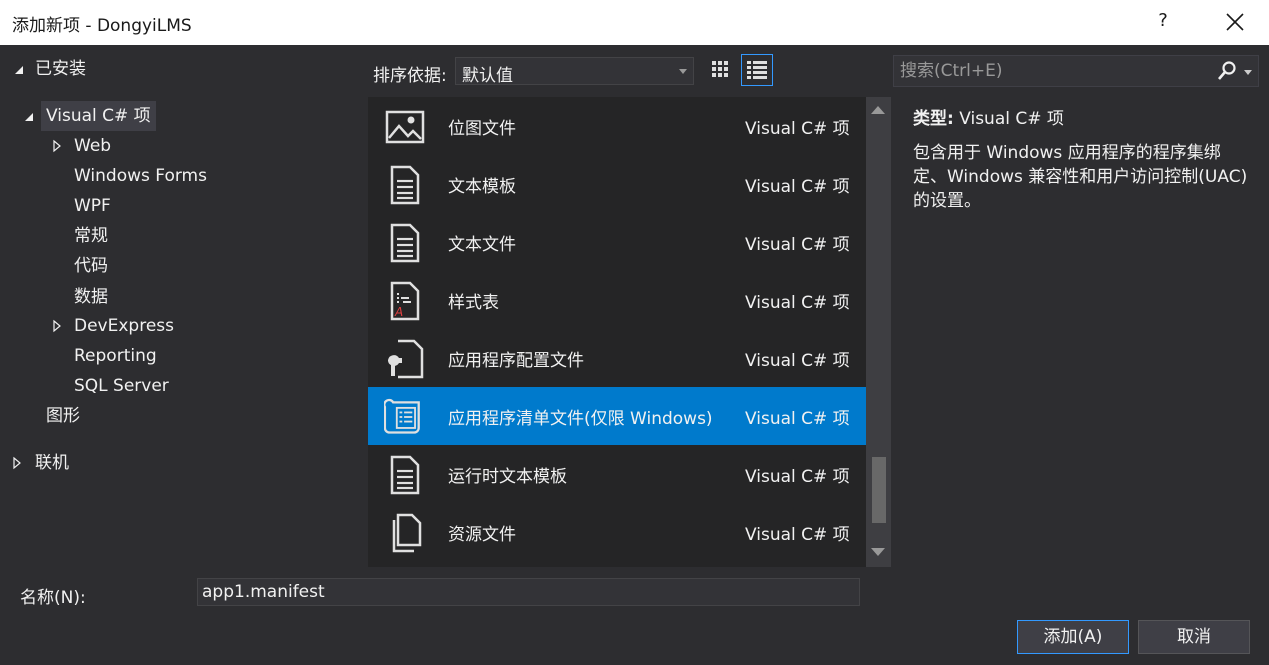 The image size is (1269, 665). Describe the element at coordinates (181, 297) in the screenshot. I see `tree-item-data: 数据` at that location.